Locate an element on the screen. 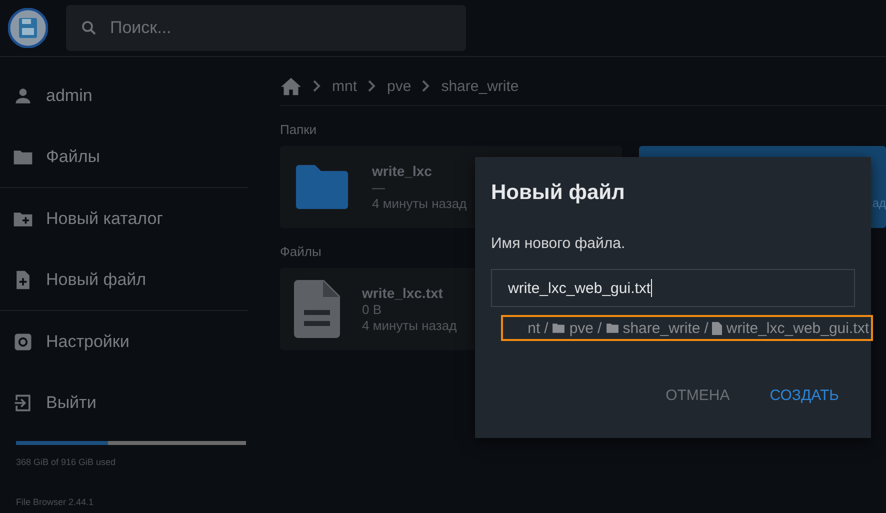 Image resolution: width=886 pixels, height=513 pixels. usage-text: 368 GiB of 916 GiB used is located at coordinates (66, 462).